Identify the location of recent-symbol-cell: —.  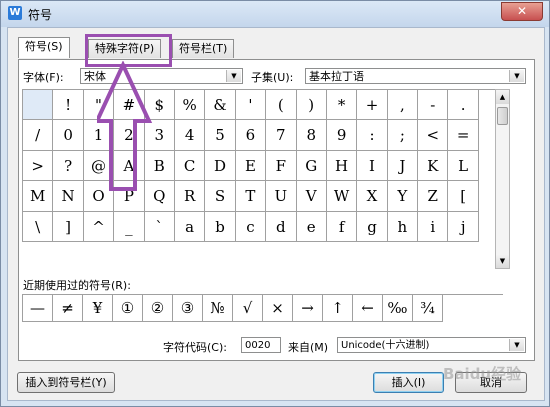
(38, 308).